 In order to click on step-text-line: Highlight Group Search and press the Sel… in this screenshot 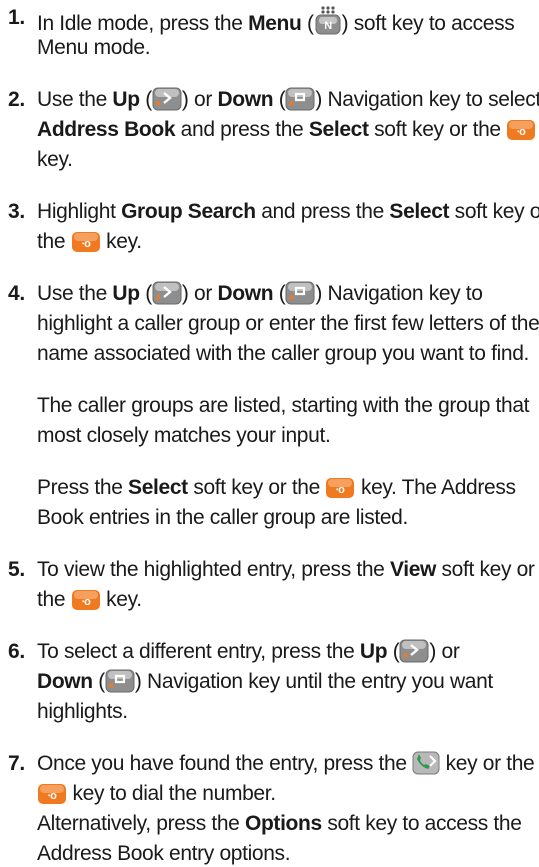, I will do `click(288, 212)`.